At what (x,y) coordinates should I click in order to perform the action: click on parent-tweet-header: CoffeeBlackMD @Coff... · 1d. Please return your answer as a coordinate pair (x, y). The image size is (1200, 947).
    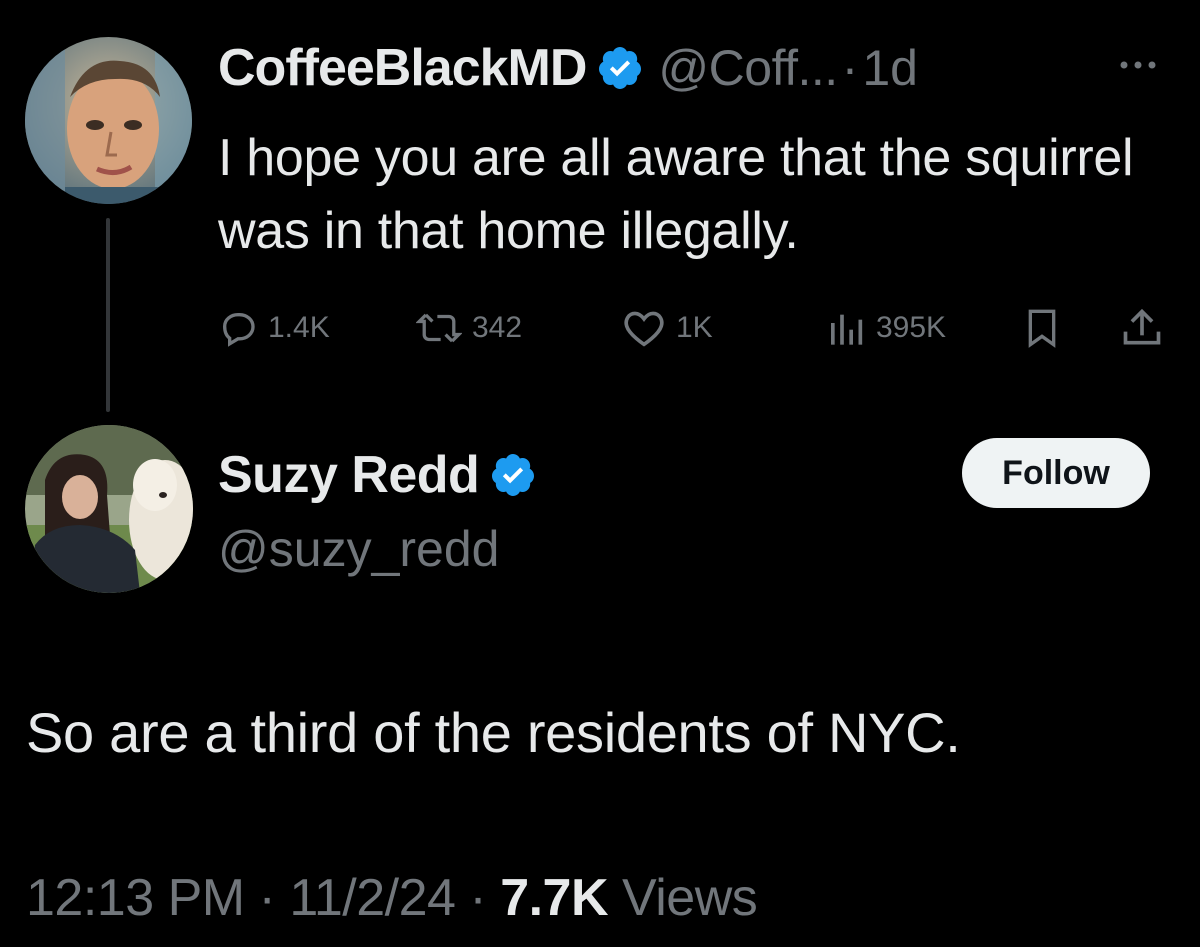
    Looking at the image, I should click on (568, 68).